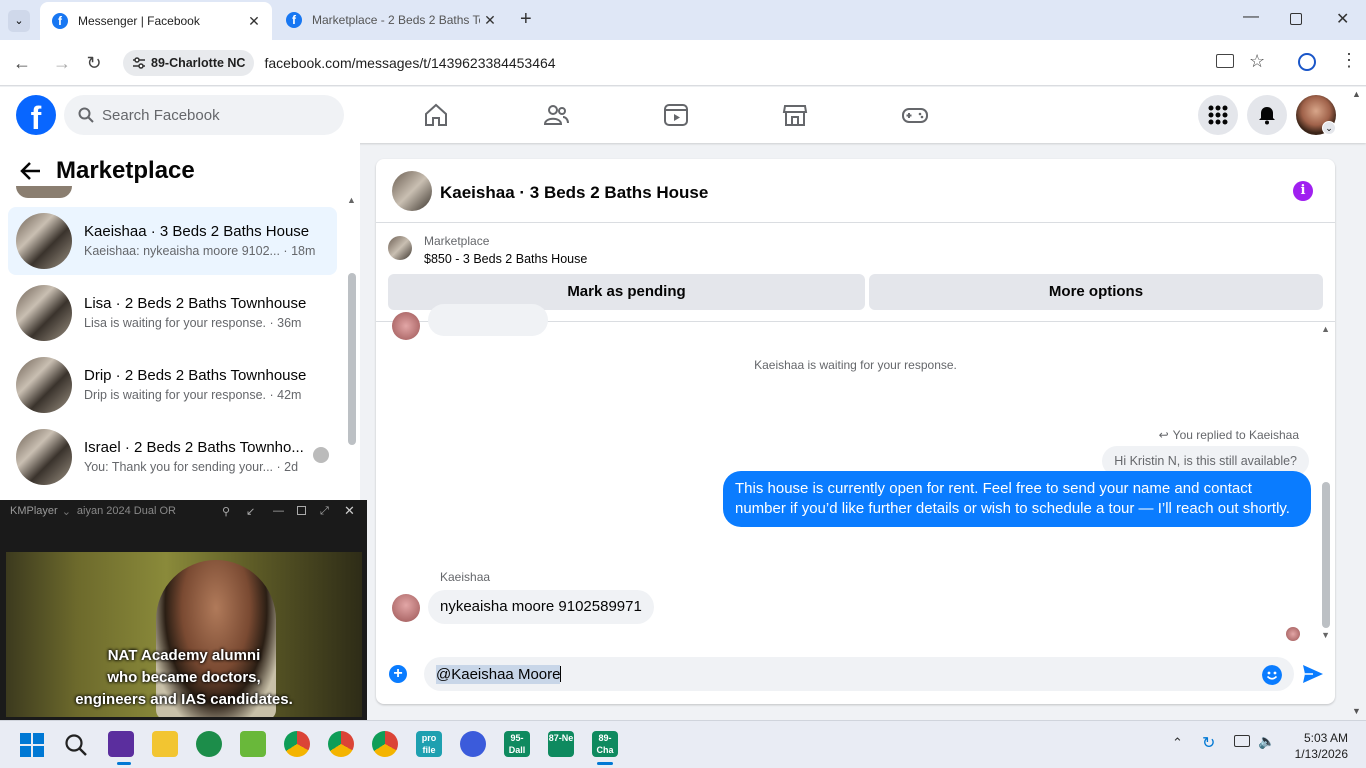 The image size is (1366, 768). What do you see at coordinates (412, 191) in the screenshot?
I see `chat-listing-avatar` at bounding box center [412, 191].